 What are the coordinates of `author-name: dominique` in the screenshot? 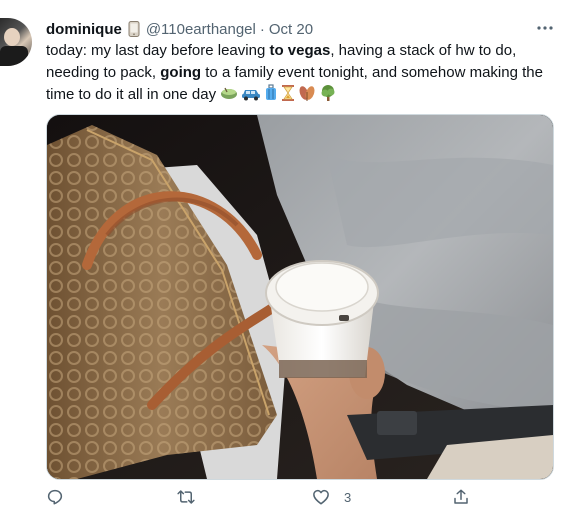 It's located at (84, 29).